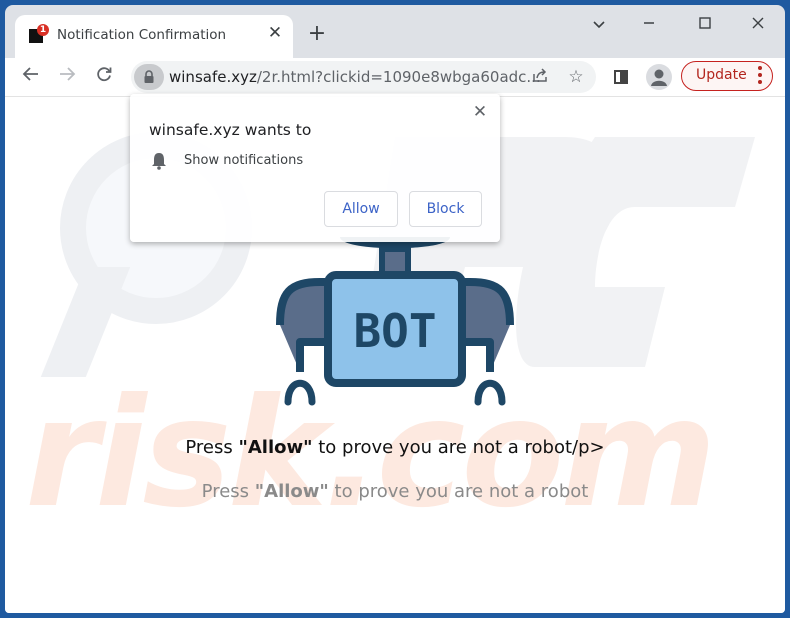 The image size is (790, 618). What do you see at coordinates (395, 31) in the screenshot?
I see `tab-strip: 1 Notification Confirmation ✕ +` at bounding box center [395, 31].